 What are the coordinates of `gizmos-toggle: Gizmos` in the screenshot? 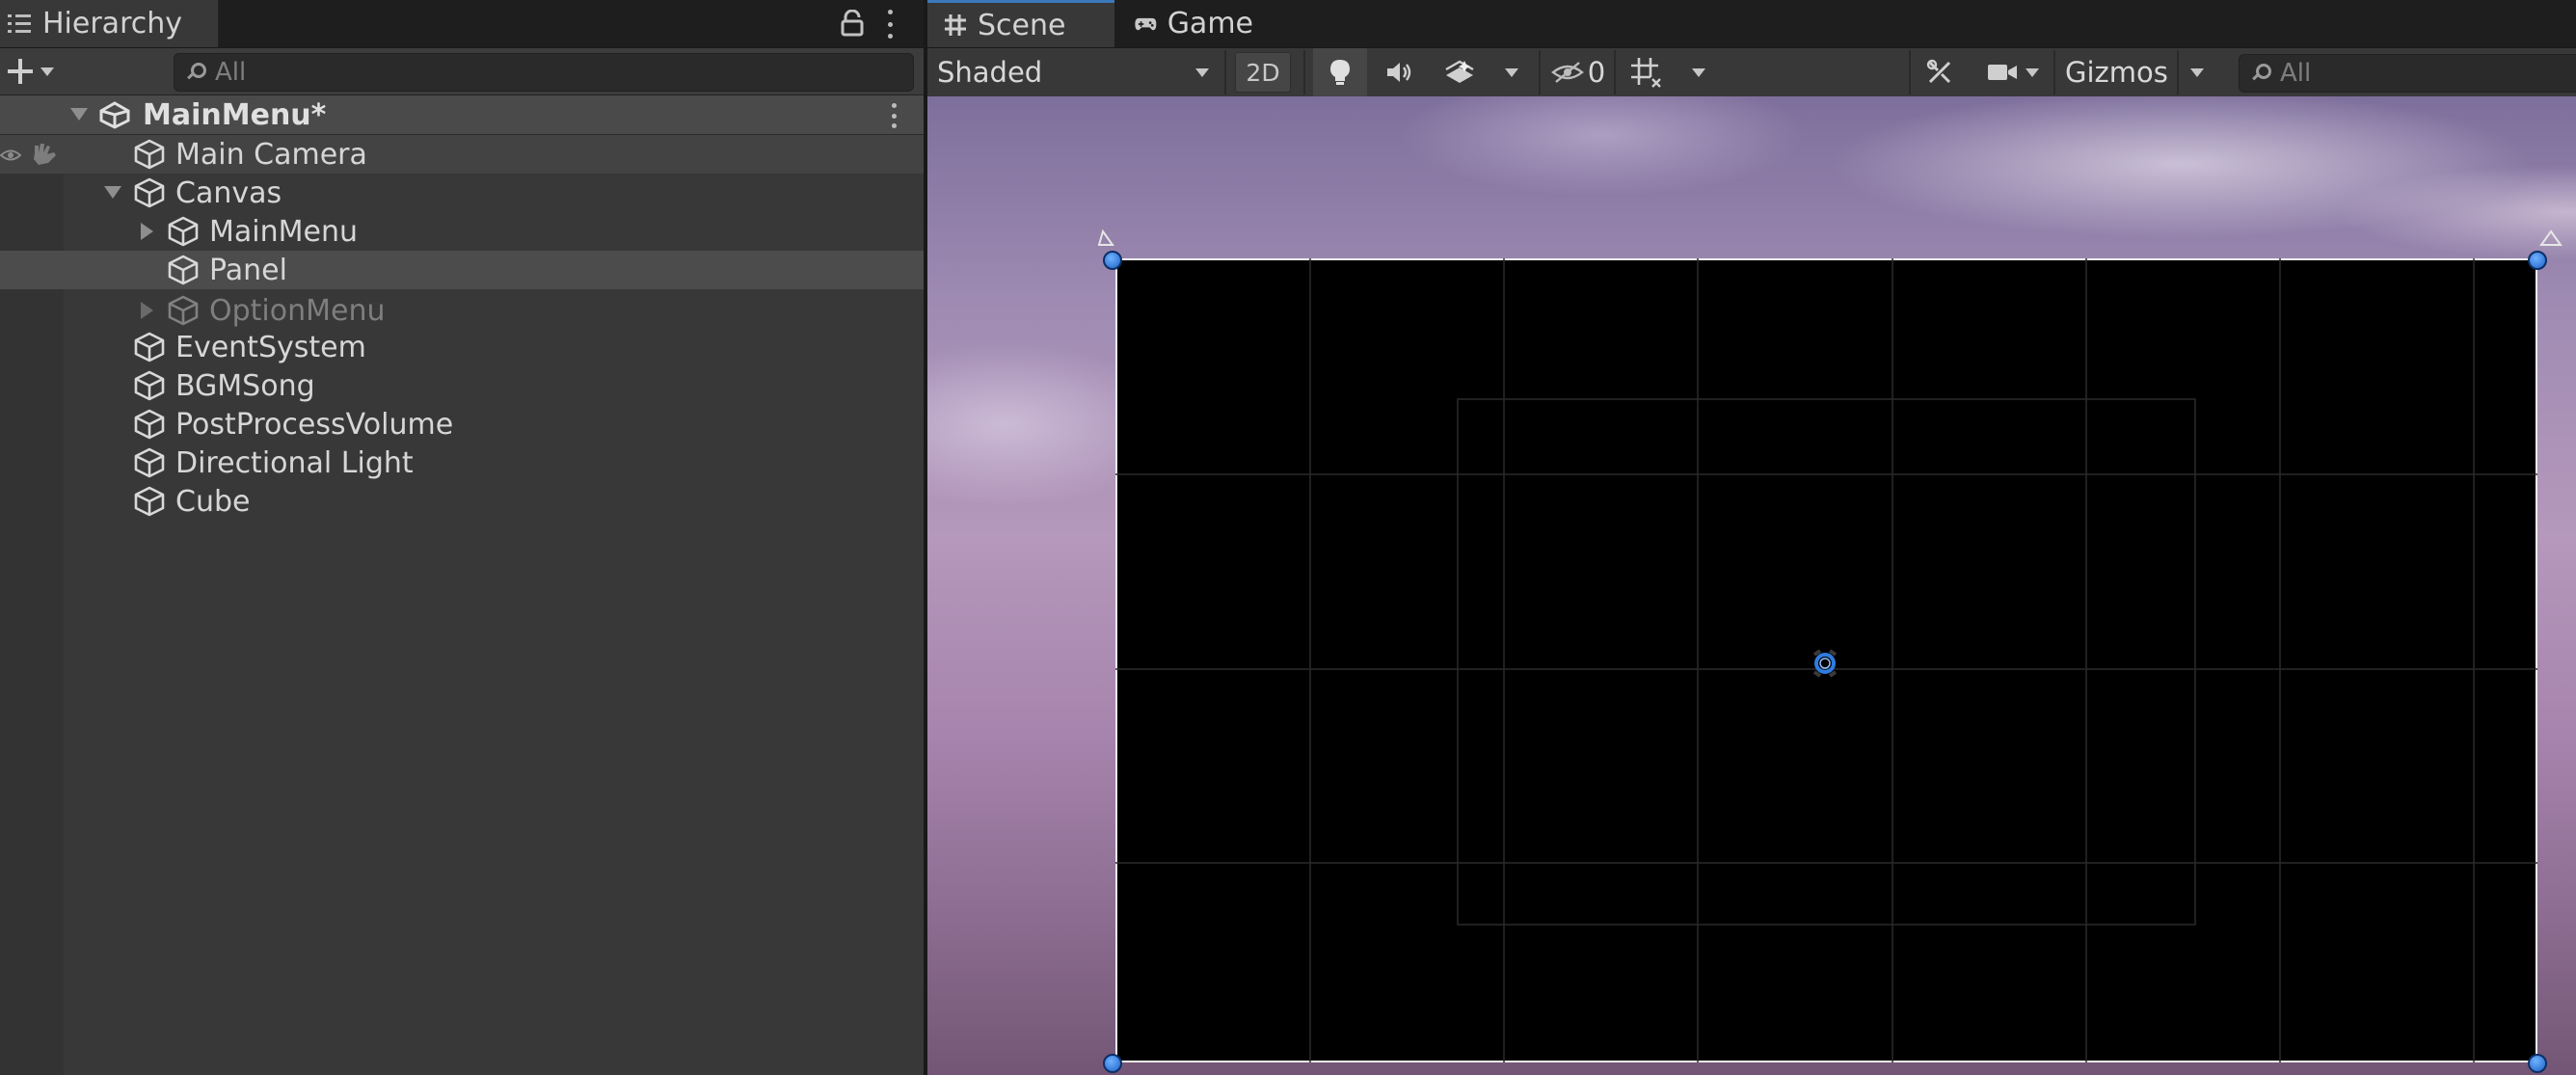 It's located at (2120, 72).